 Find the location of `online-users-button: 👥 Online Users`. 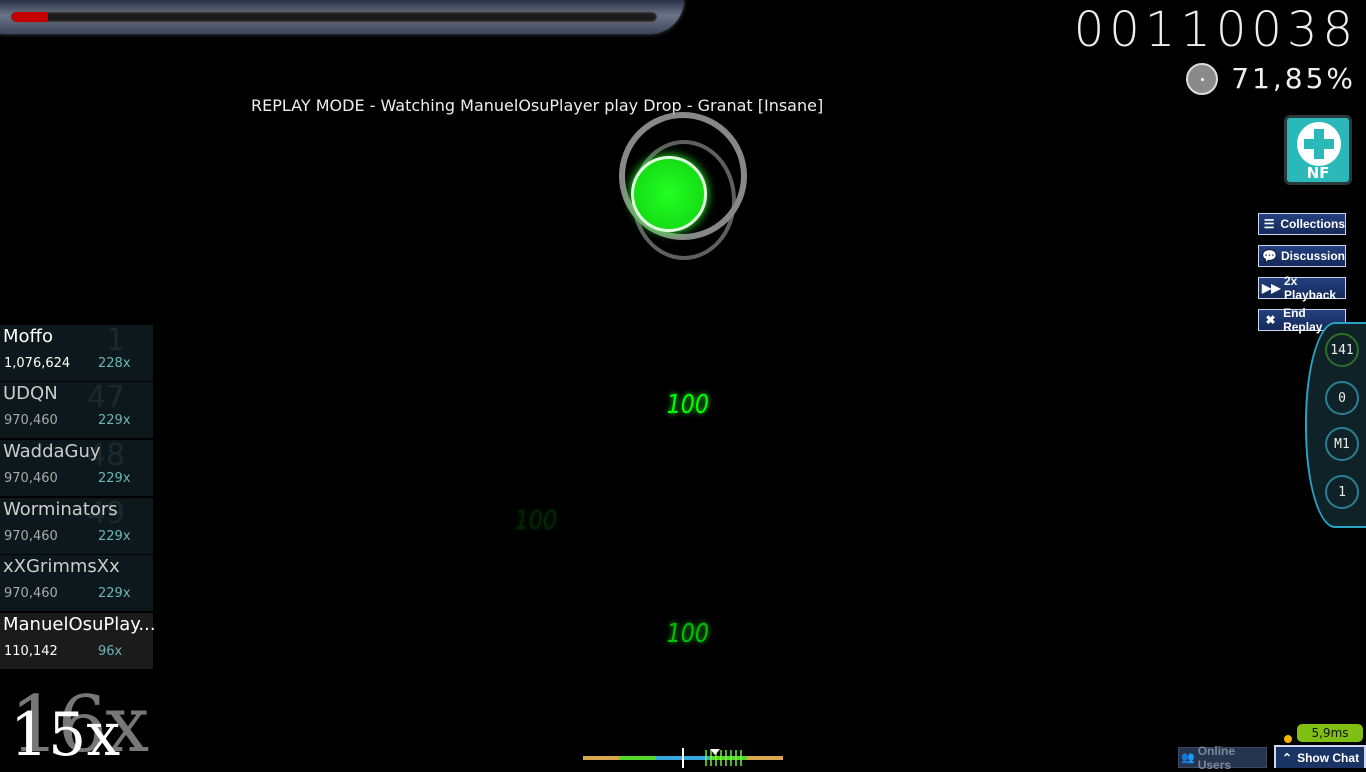

online-users-button: 👥 Online Users is located at coordinates (1222, 758).